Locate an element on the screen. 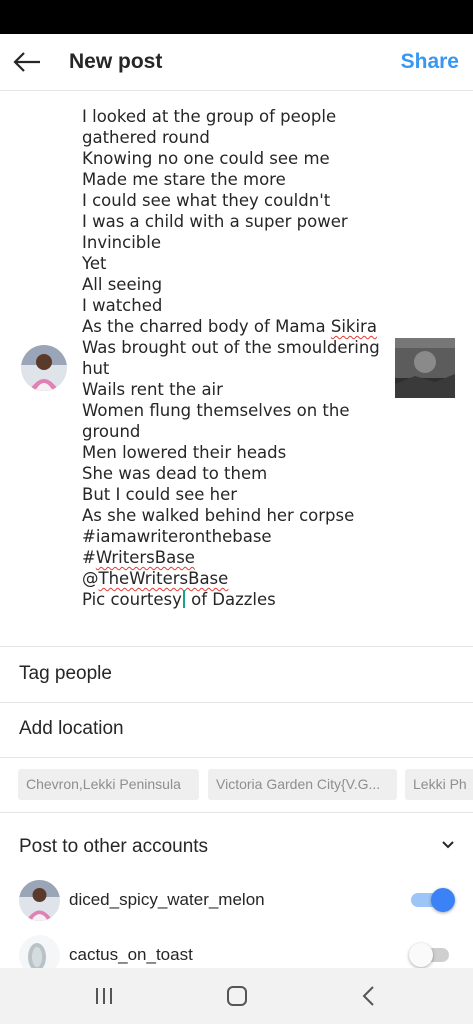  caption-line: Made me stare the more is located at coordinates (184, 179).